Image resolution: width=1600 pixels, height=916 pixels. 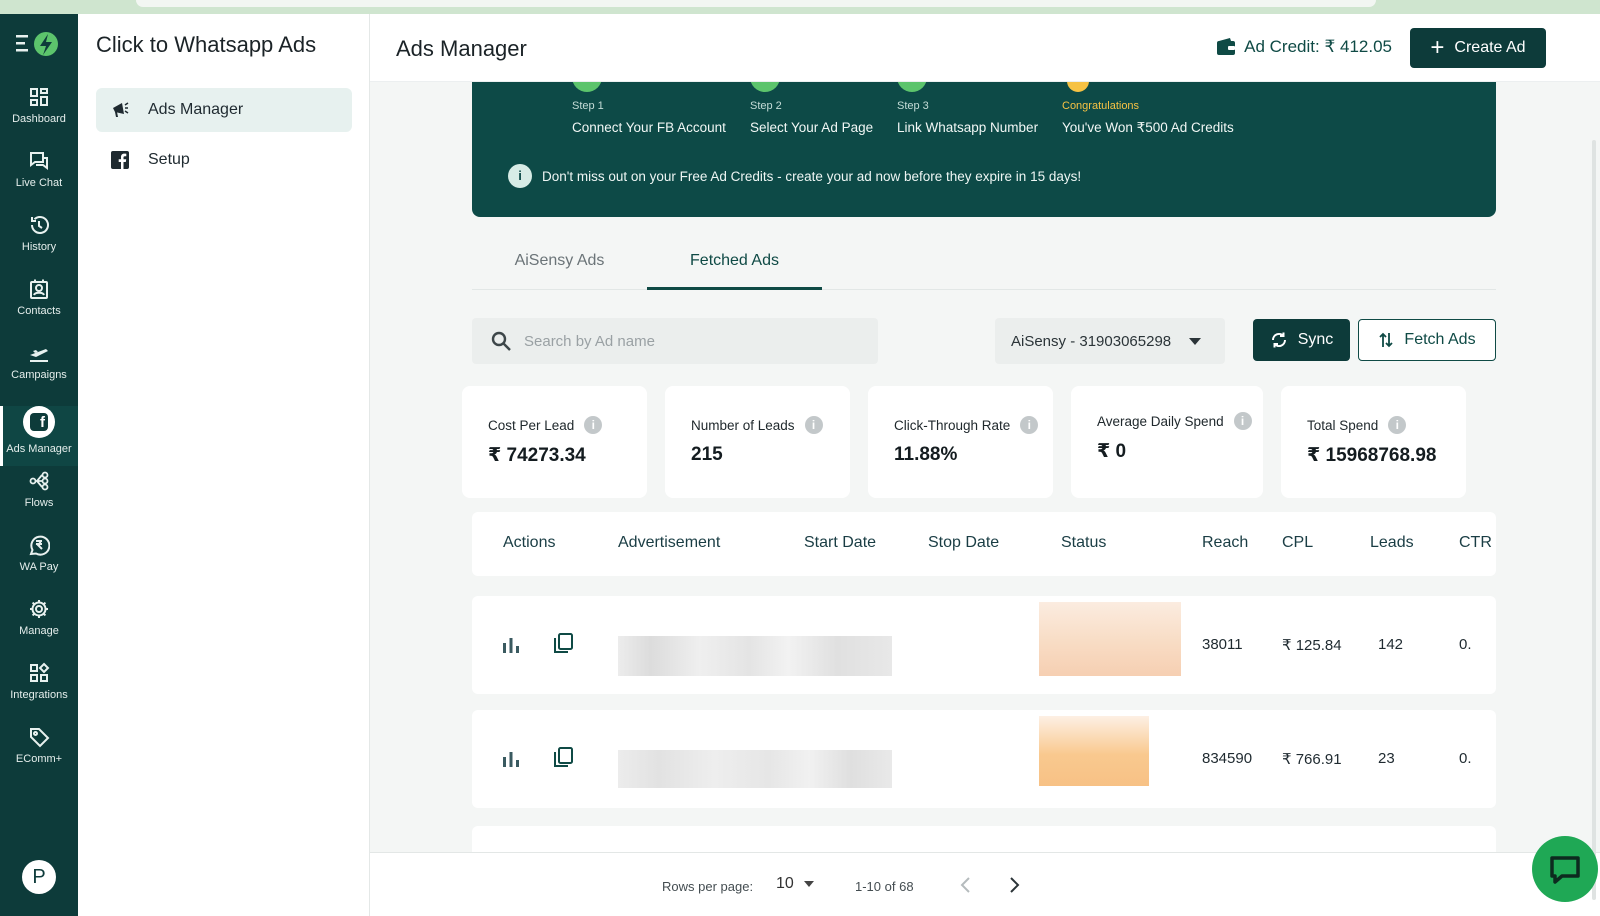 What do you see at coordinates (966, 885) in the screenshot?
I see `previous-page-icon` at bounding box center [966, 885].